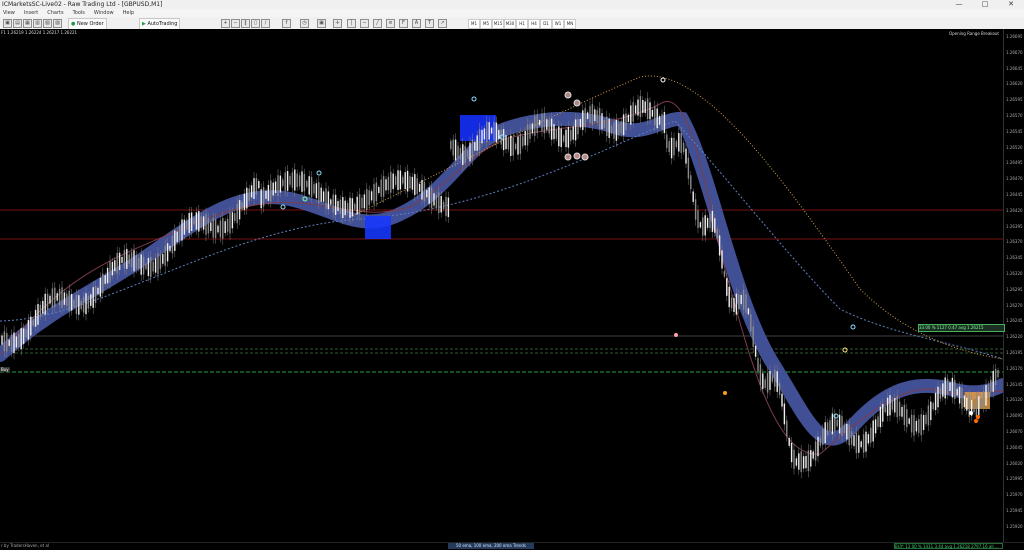  Describe the element at coordinates (27, 23) in the screenshot. I see `toolbox-icon: ▦` at that location.